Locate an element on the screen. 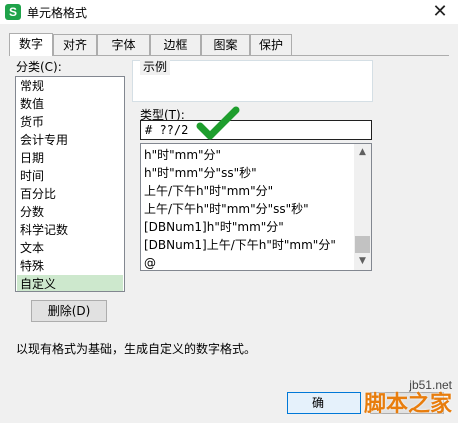 The image size is (458, 423). tab-protection: 保护 is located at coordinates (271, 44).